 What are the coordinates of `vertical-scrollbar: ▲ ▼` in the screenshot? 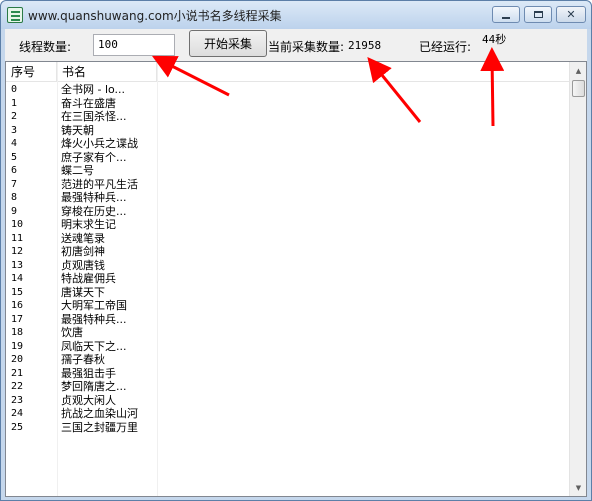 It's located at (577, 279).